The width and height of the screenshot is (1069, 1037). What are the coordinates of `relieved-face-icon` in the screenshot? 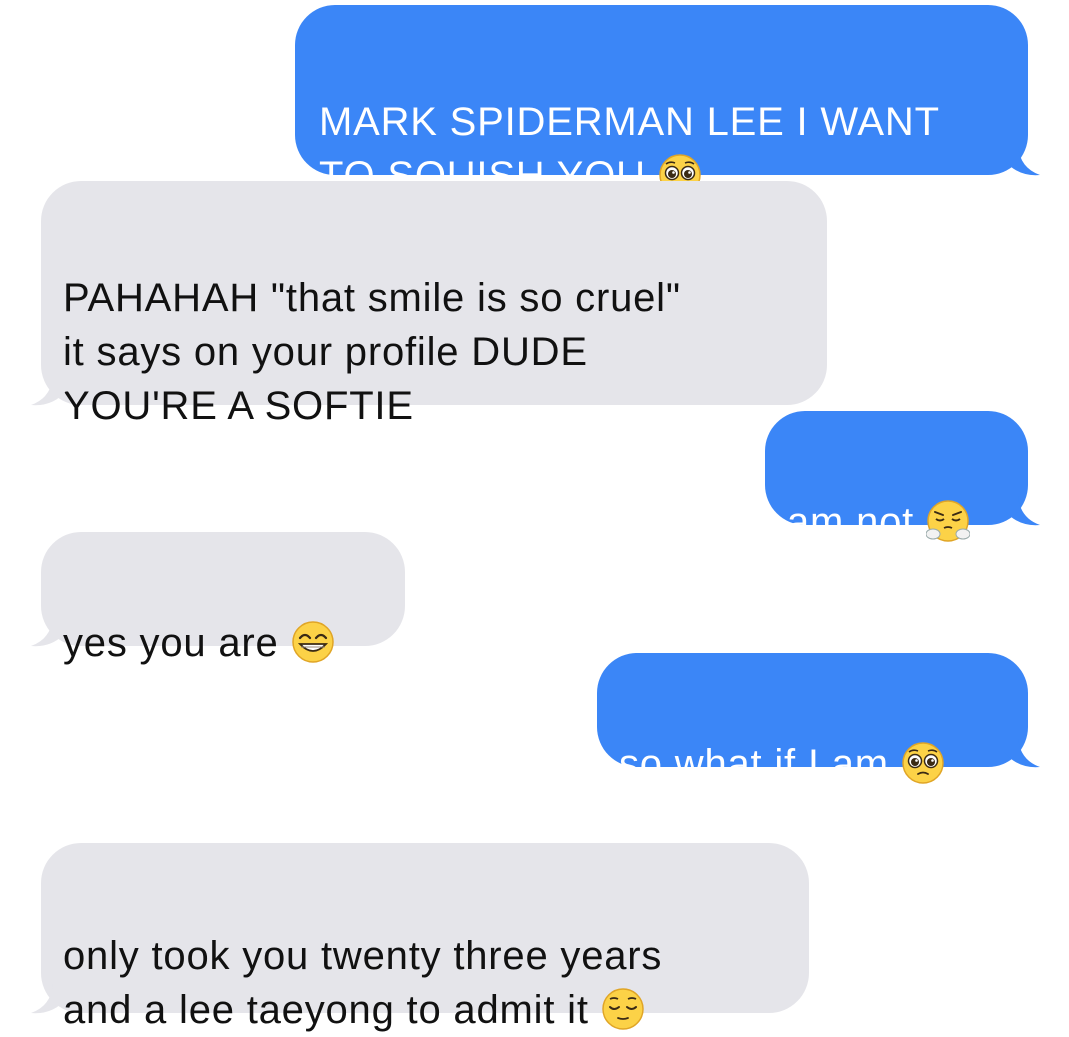 It's located at (623, 1009).